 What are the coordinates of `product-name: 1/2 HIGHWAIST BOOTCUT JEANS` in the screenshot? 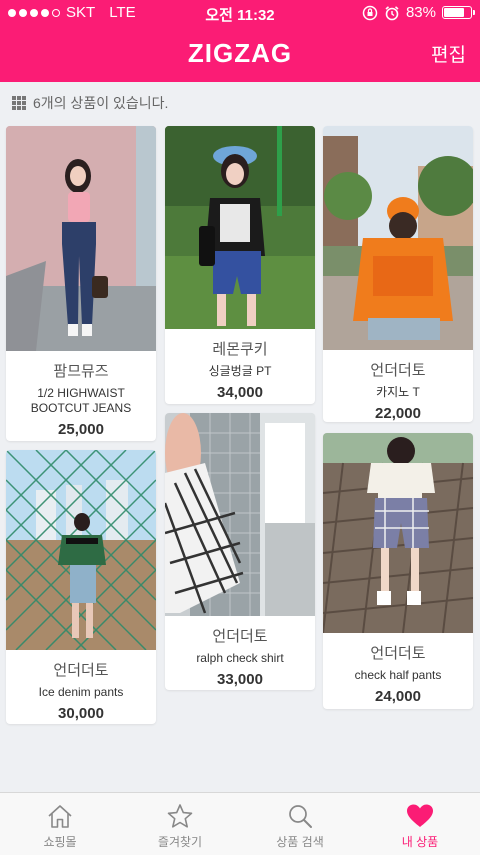 It's located at (81, 400).